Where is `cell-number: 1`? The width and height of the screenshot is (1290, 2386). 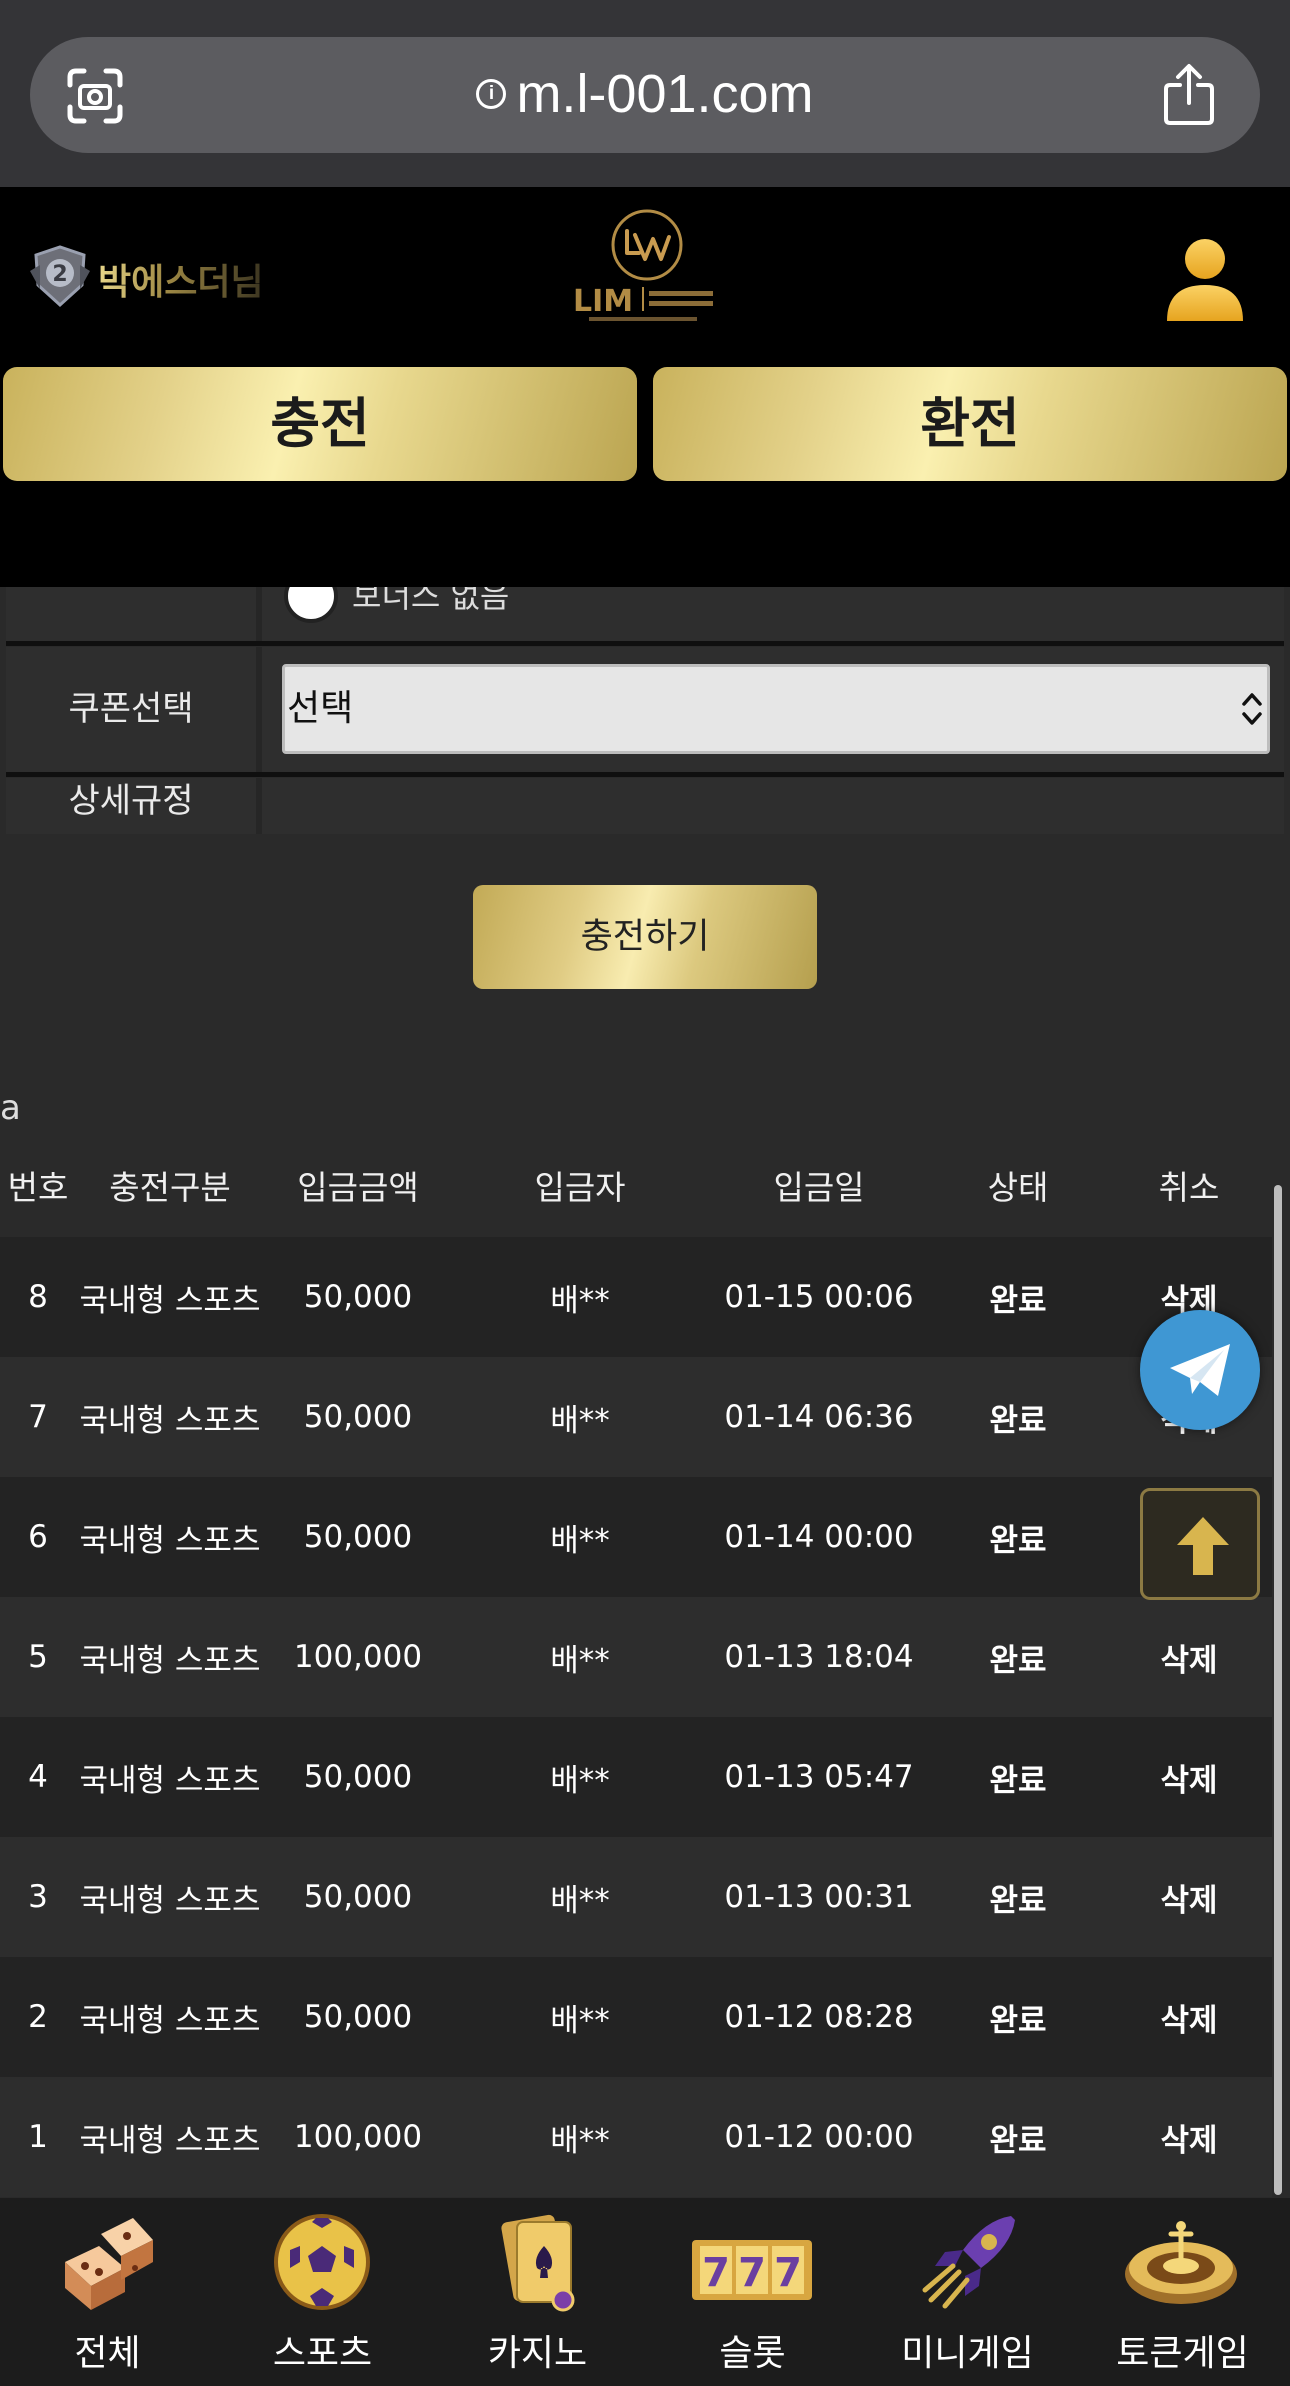
cell-number: 1 is located at coordinates (38, 2137).